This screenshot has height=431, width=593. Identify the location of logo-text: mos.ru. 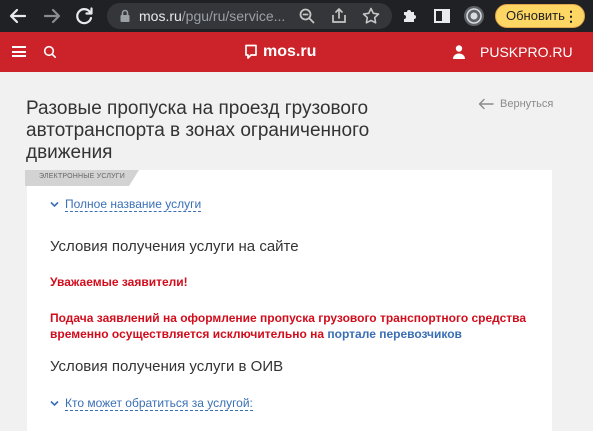
(290, 51).